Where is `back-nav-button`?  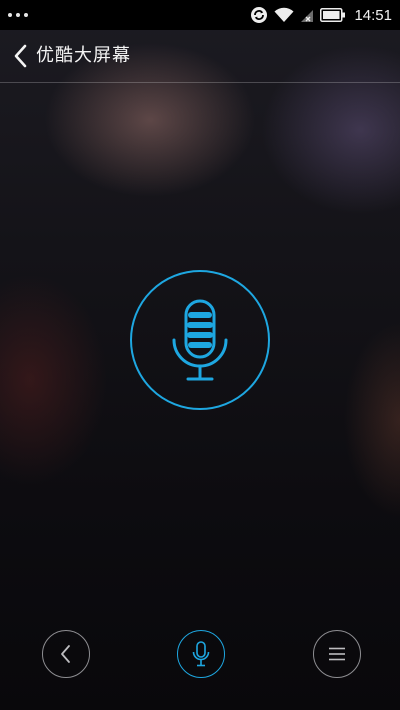
back-nav-button is located at coordinates (66, 654).